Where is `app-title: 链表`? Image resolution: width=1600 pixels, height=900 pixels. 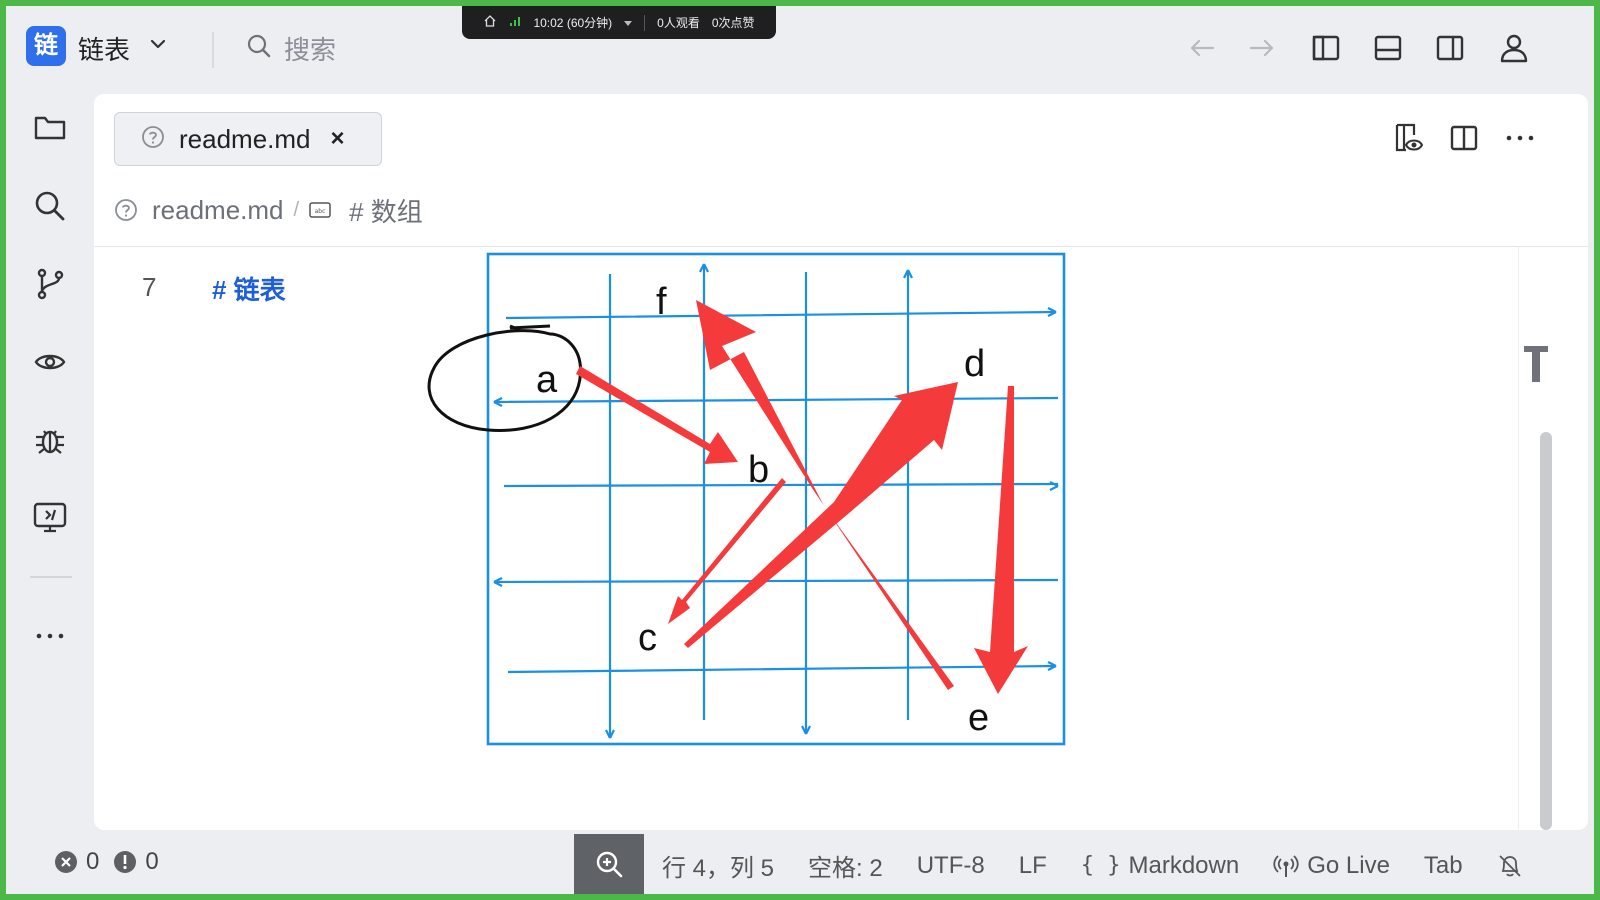 app-title: 链表 is located at coordinates (104, 48).